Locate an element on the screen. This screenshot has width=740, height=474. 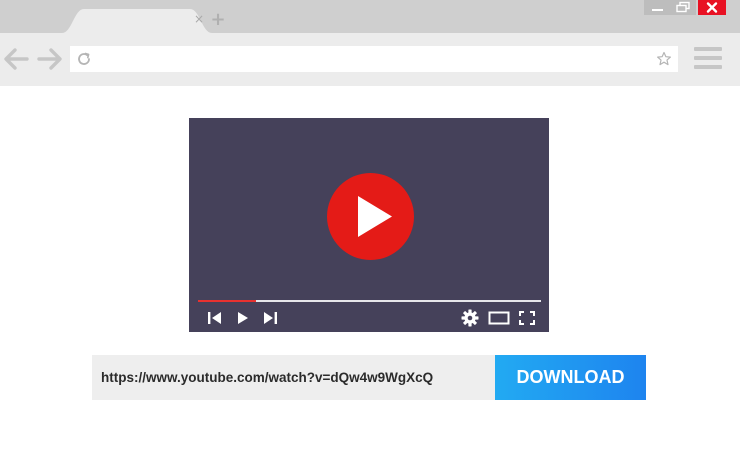
reload-icon is located at coordinates (84, 59).